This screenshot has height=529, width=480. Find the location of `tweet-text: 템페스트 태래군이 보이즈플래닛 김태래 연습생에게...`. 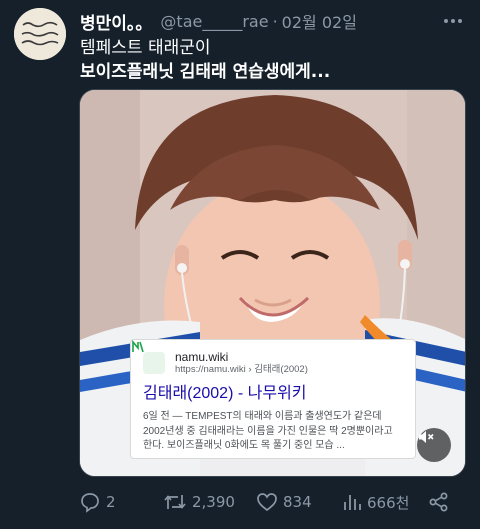

tweet-text: 템페스트 태래군이 보이즈플래닛 김태래 연습생에게... is located at coordinates (273, 60).